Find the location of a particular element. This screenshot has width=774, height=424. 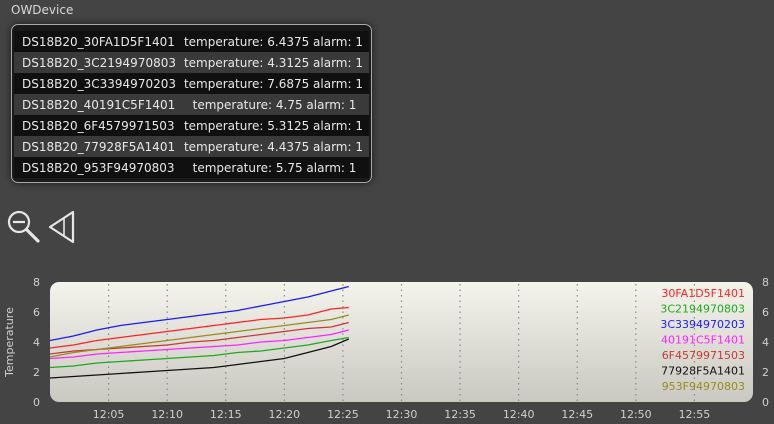

x-tick-label: 12:35 is located at coordinates (460, 414).